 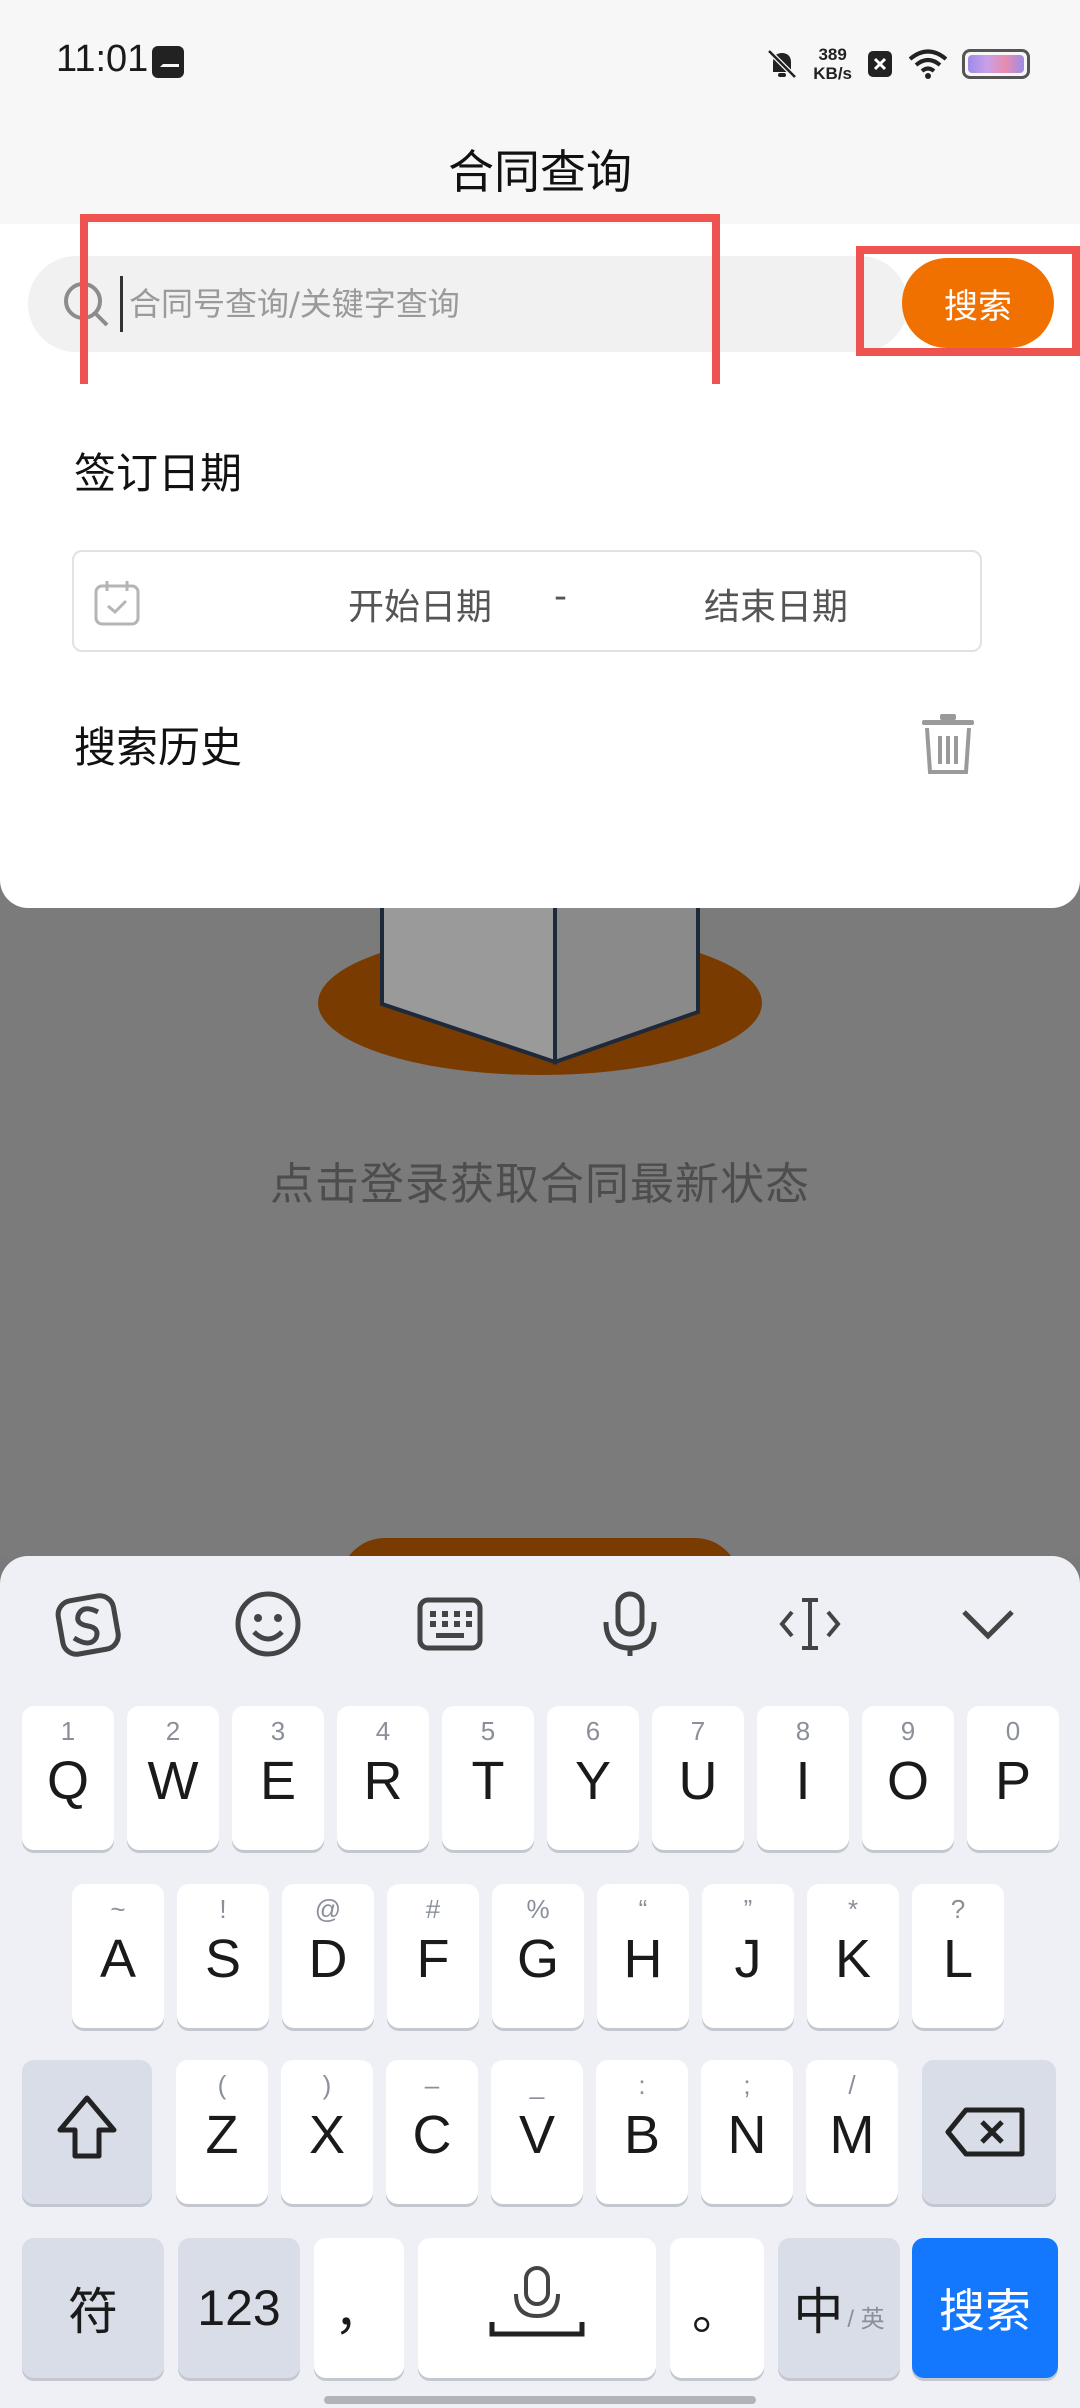 I want to click on key-g: % G, so click(x=538, y=1956).